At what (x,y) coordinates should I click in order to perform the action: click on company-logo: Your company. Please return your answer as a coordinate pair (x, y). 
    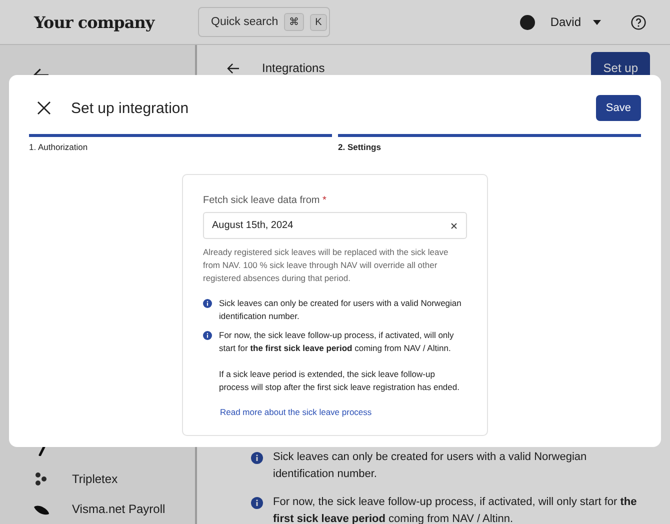
    Looking at the image, I should click on (95, 22).